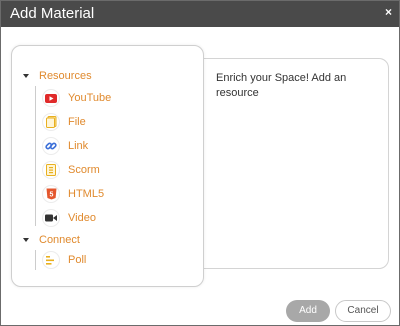 Image resolution: width=400 pixels, height=326 pixels. I want to click on group-label: Connect, so click(59, 240).